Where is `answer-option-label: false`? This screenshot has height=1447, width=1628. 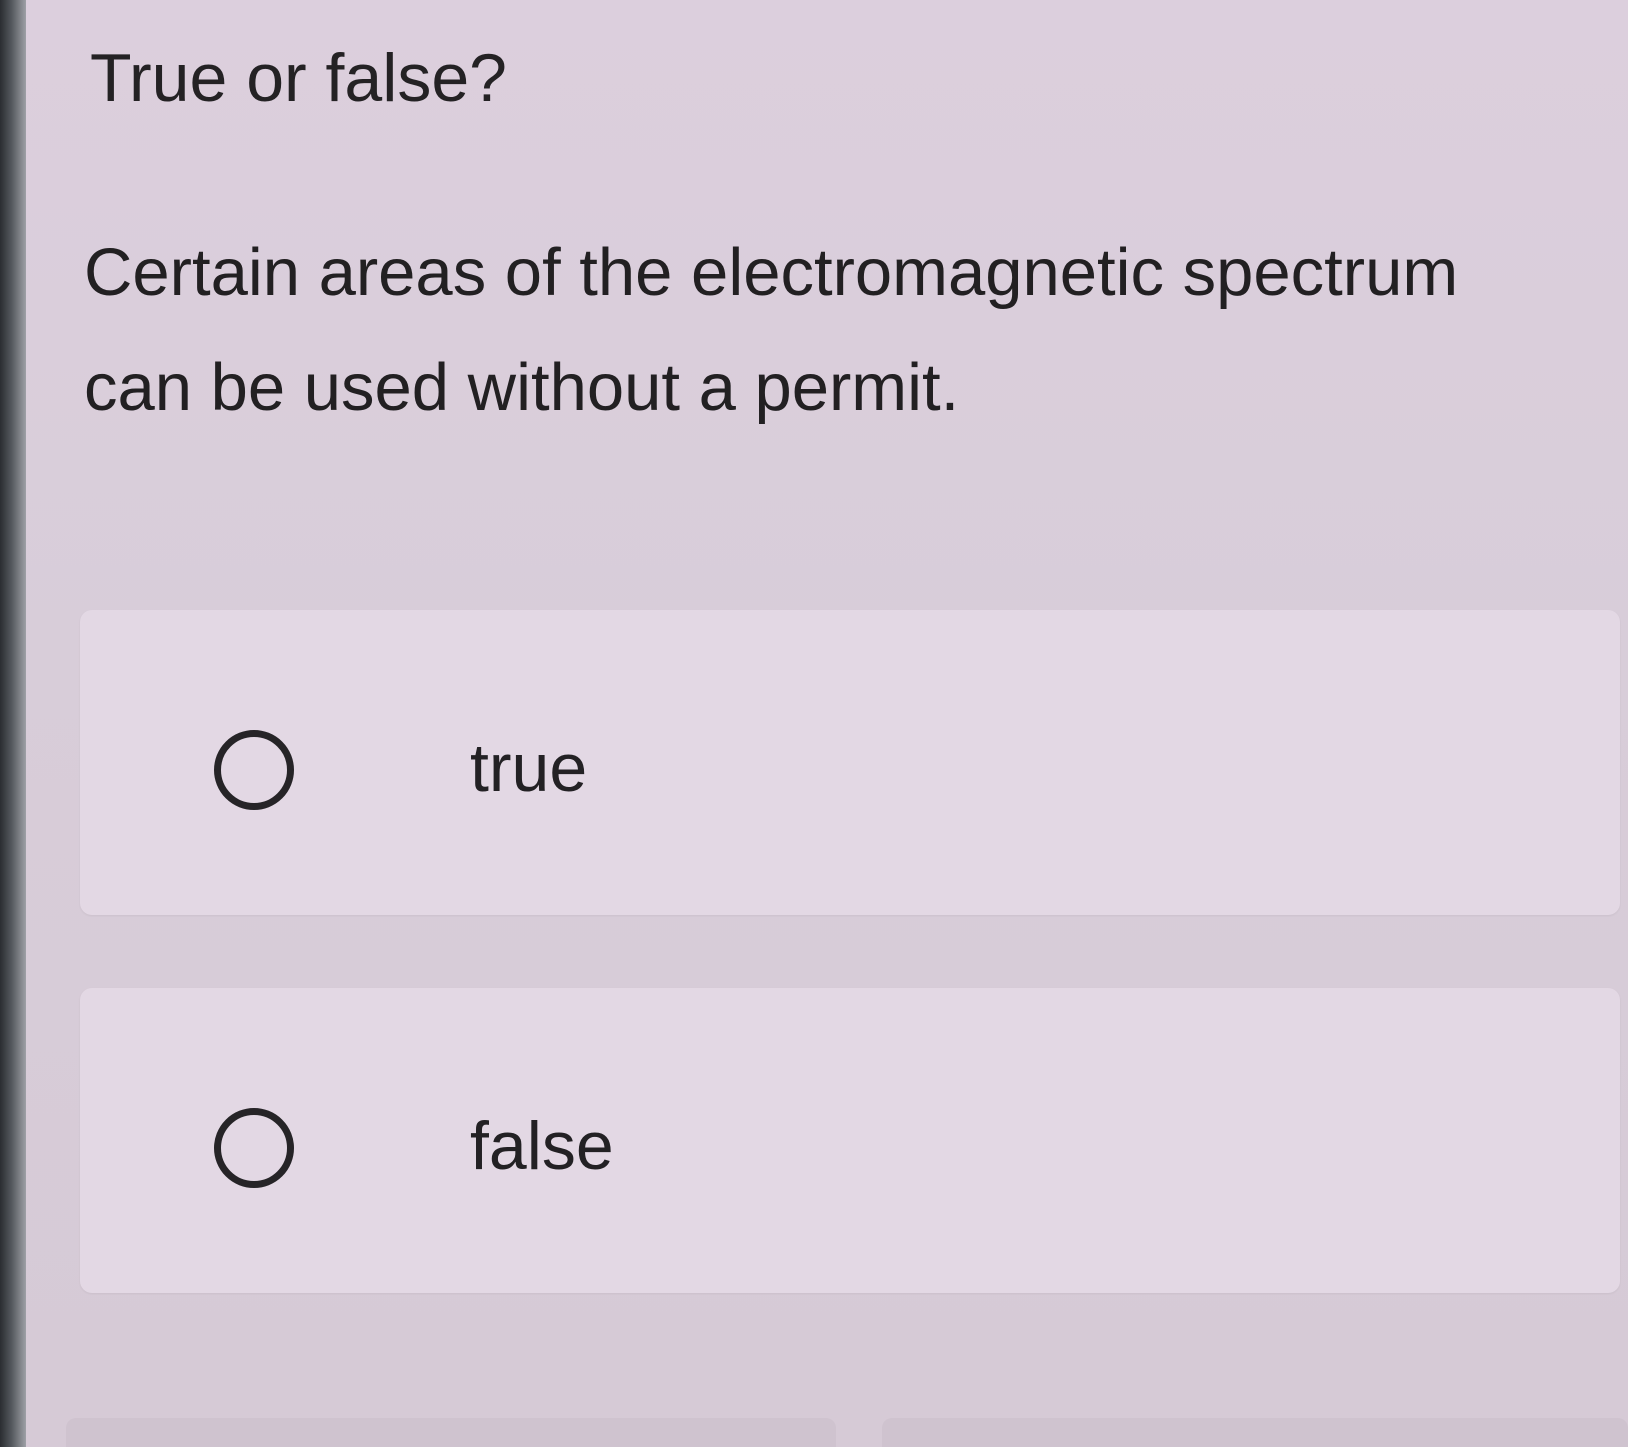
answer-option-label: false is located at coordinates (542, 1146).